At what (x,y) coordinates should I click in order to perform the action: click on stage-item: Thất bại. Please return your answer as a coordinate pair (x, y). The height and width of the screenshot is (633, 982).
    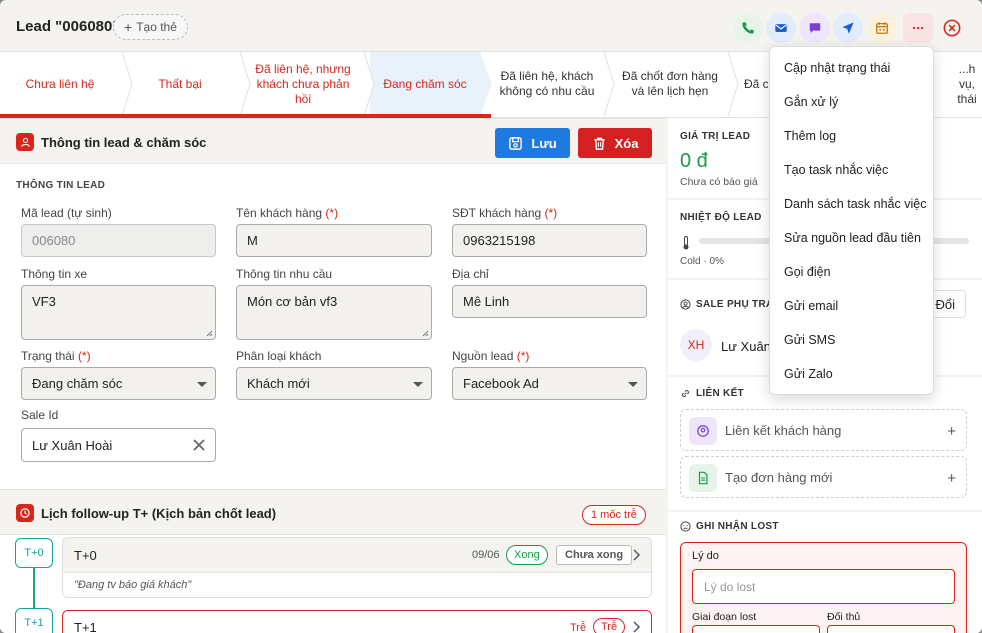
    Looking at the image, I should click on (180, 84).